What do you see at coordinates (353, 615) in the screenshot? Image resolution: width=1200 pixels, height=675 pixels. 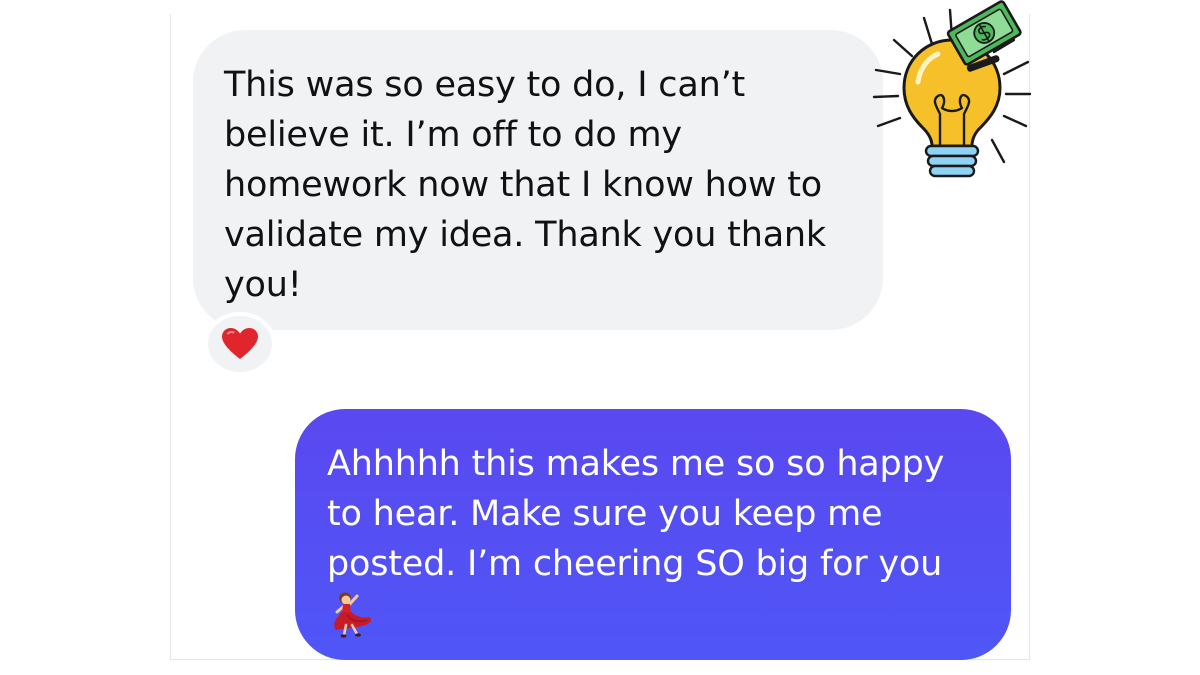 I see `woman-dancing-emoji-icon` at bounding box center [353, 615].